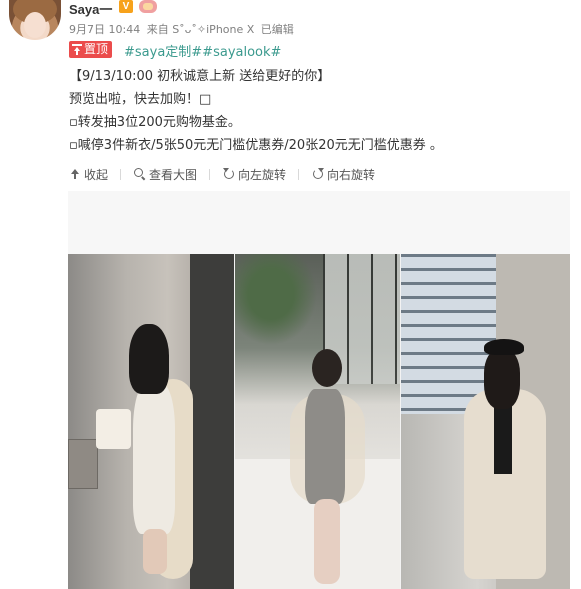 Image resolution: width=581 pixels, height=589 pixels. I want to click on username: Saya一, so click(90, 9).